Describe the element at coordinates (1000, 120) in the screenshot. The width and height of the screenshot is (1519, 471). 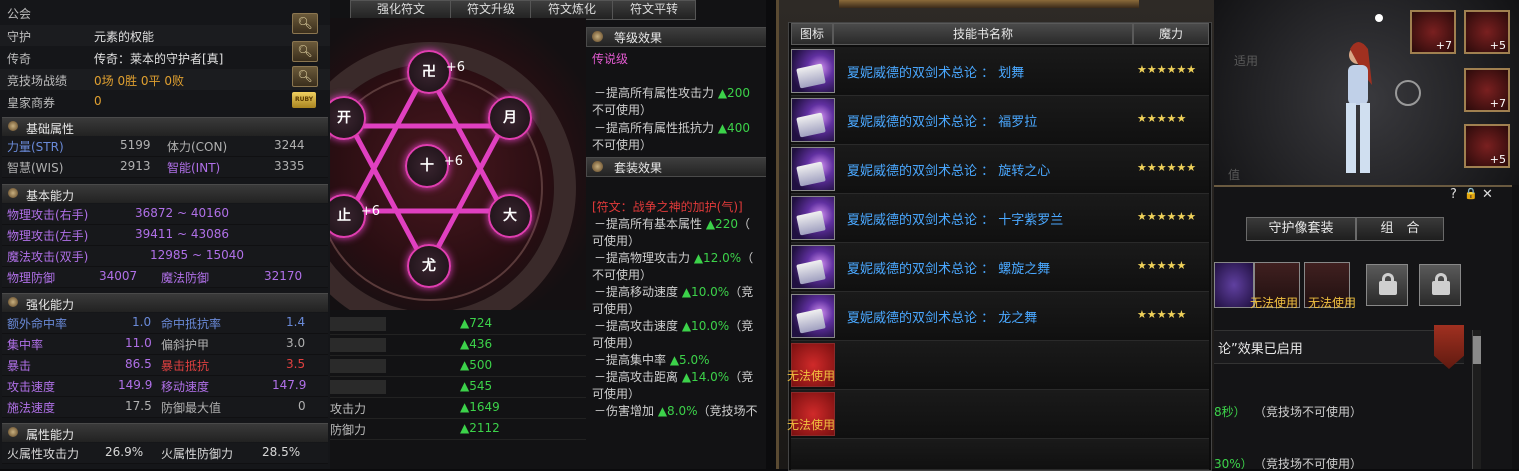
I see `skill-book-row: 夏妮威德的双剑术总论 ： 福罗拉 ★★★★★` at that location.